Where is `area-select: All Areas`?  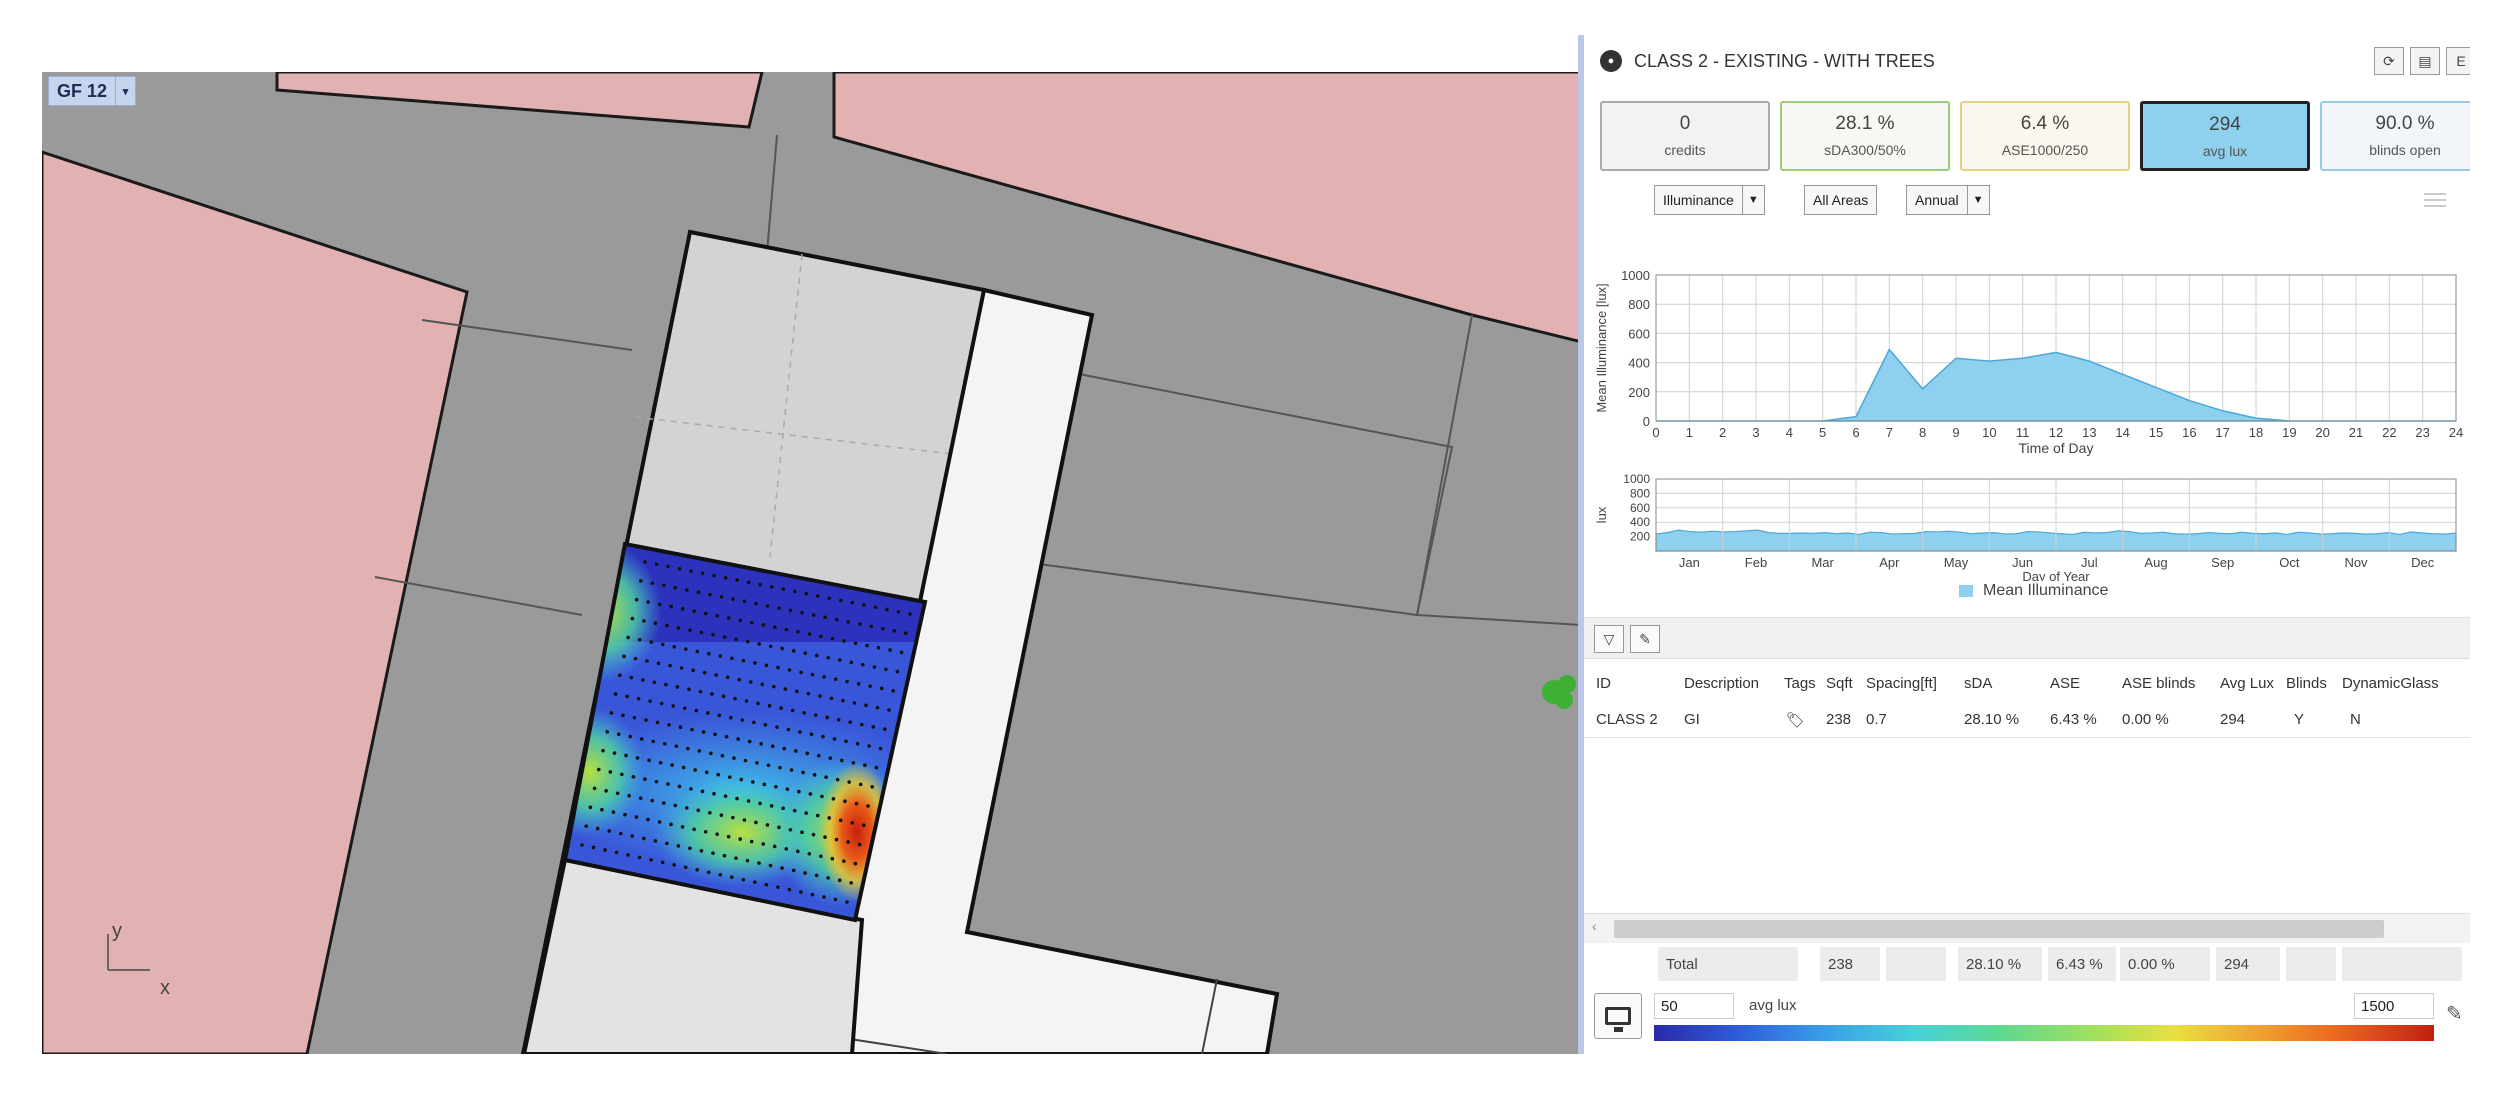 area-select: All Areas is located at coordinates (1841, 200).